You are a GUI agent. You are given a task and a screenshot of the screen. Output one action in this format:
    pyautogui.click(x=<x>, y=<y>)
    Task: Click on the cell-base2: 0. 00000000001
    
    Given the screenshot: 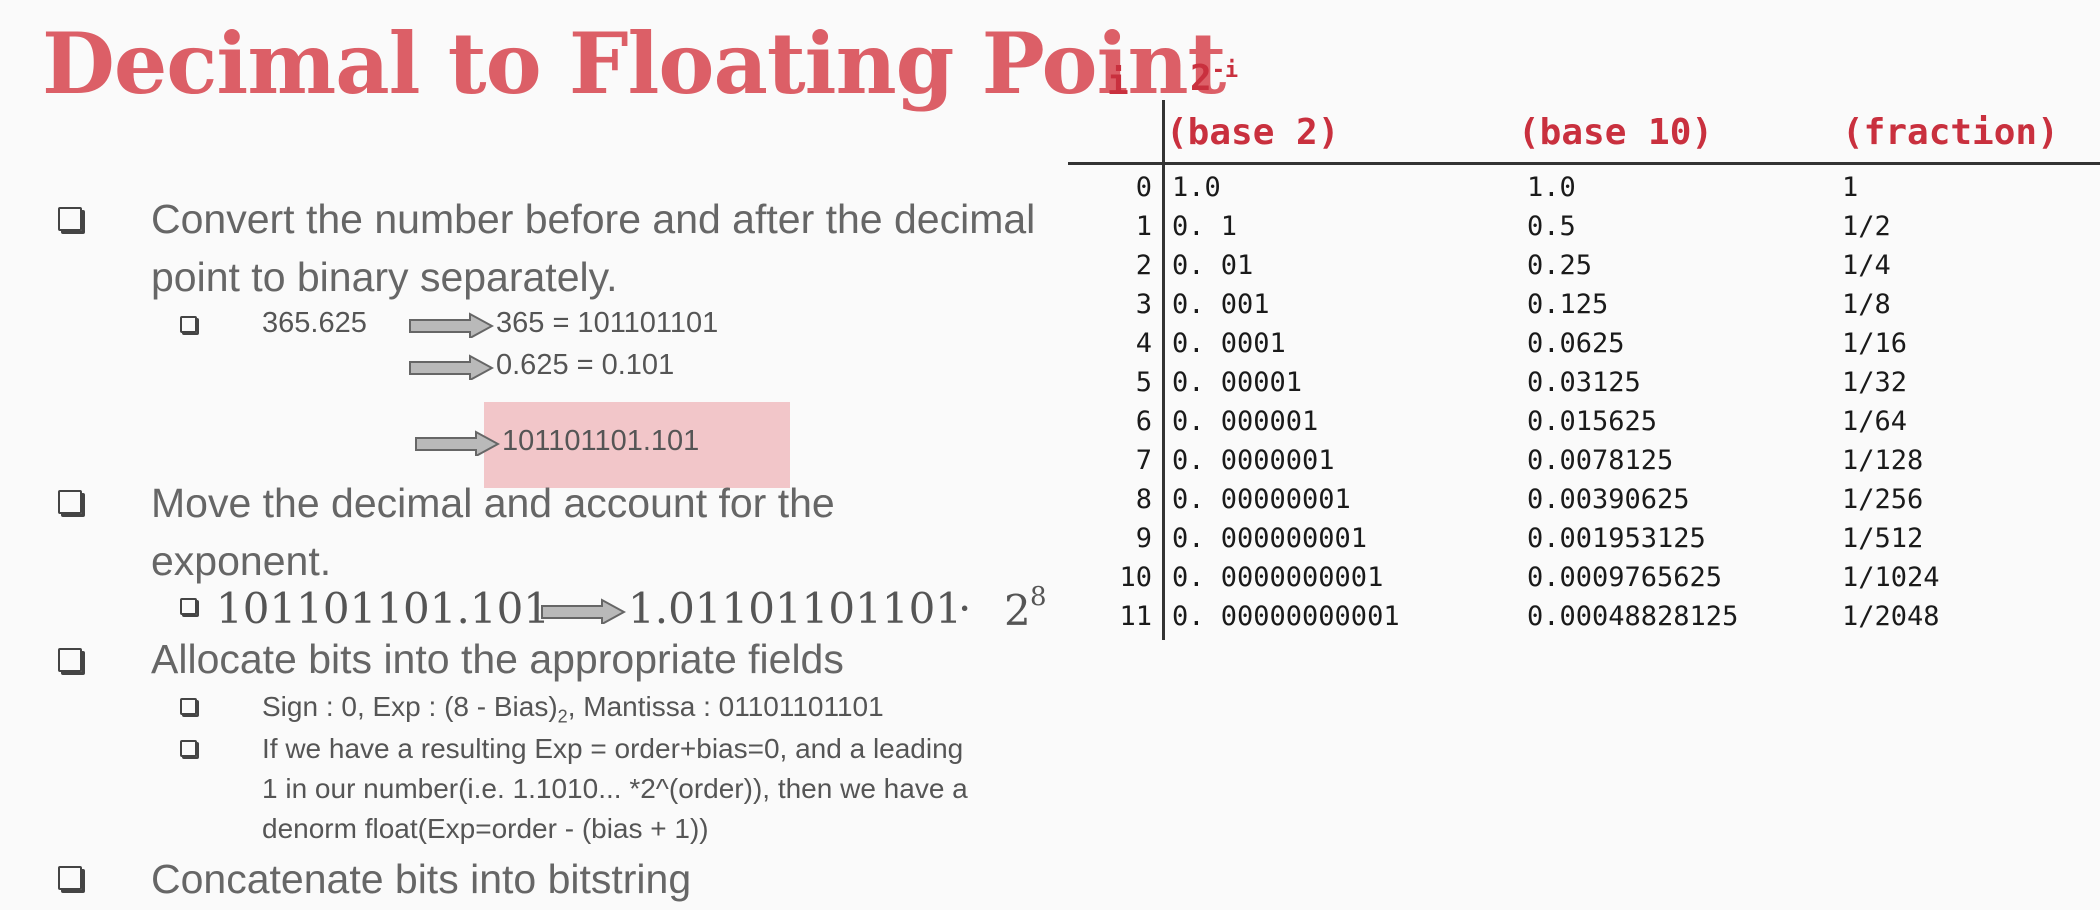 What is the action you would take?
    pyautogui.click(x=1286, y=616)
    